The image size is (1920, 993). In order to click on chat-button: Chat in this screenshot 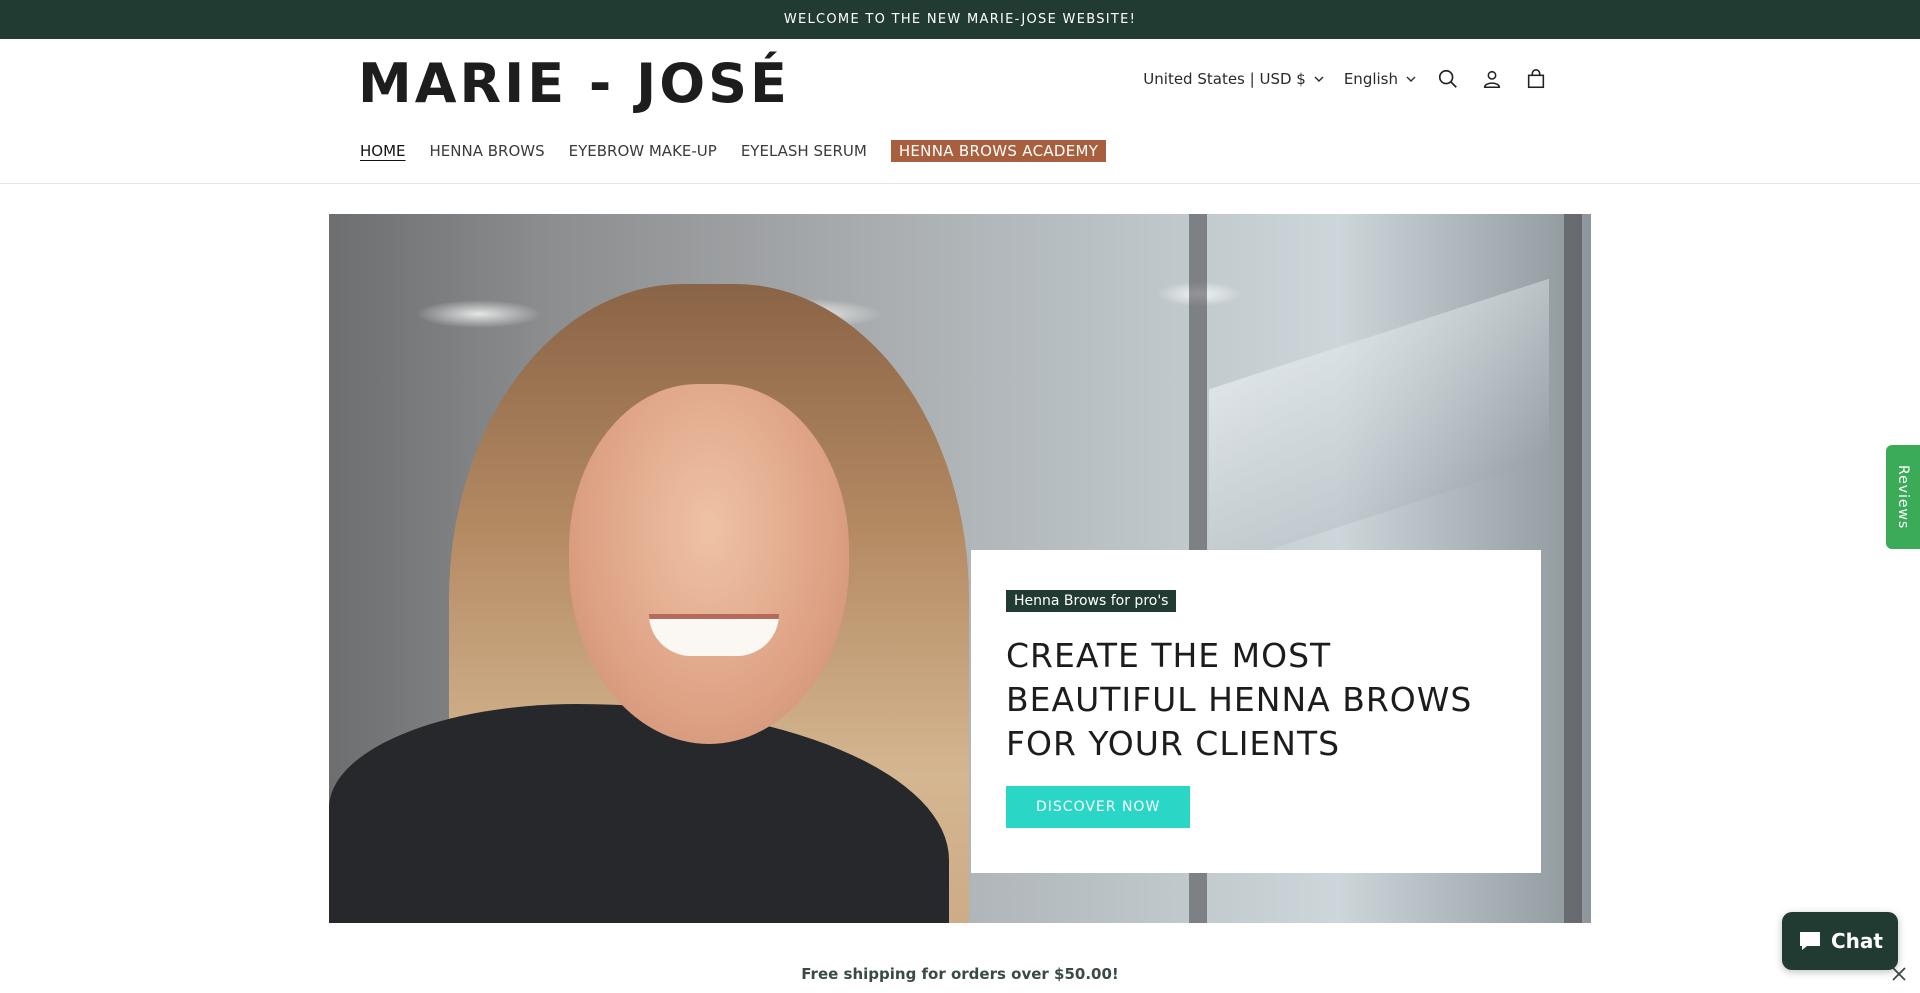, I will do `click(1840, 941)`.